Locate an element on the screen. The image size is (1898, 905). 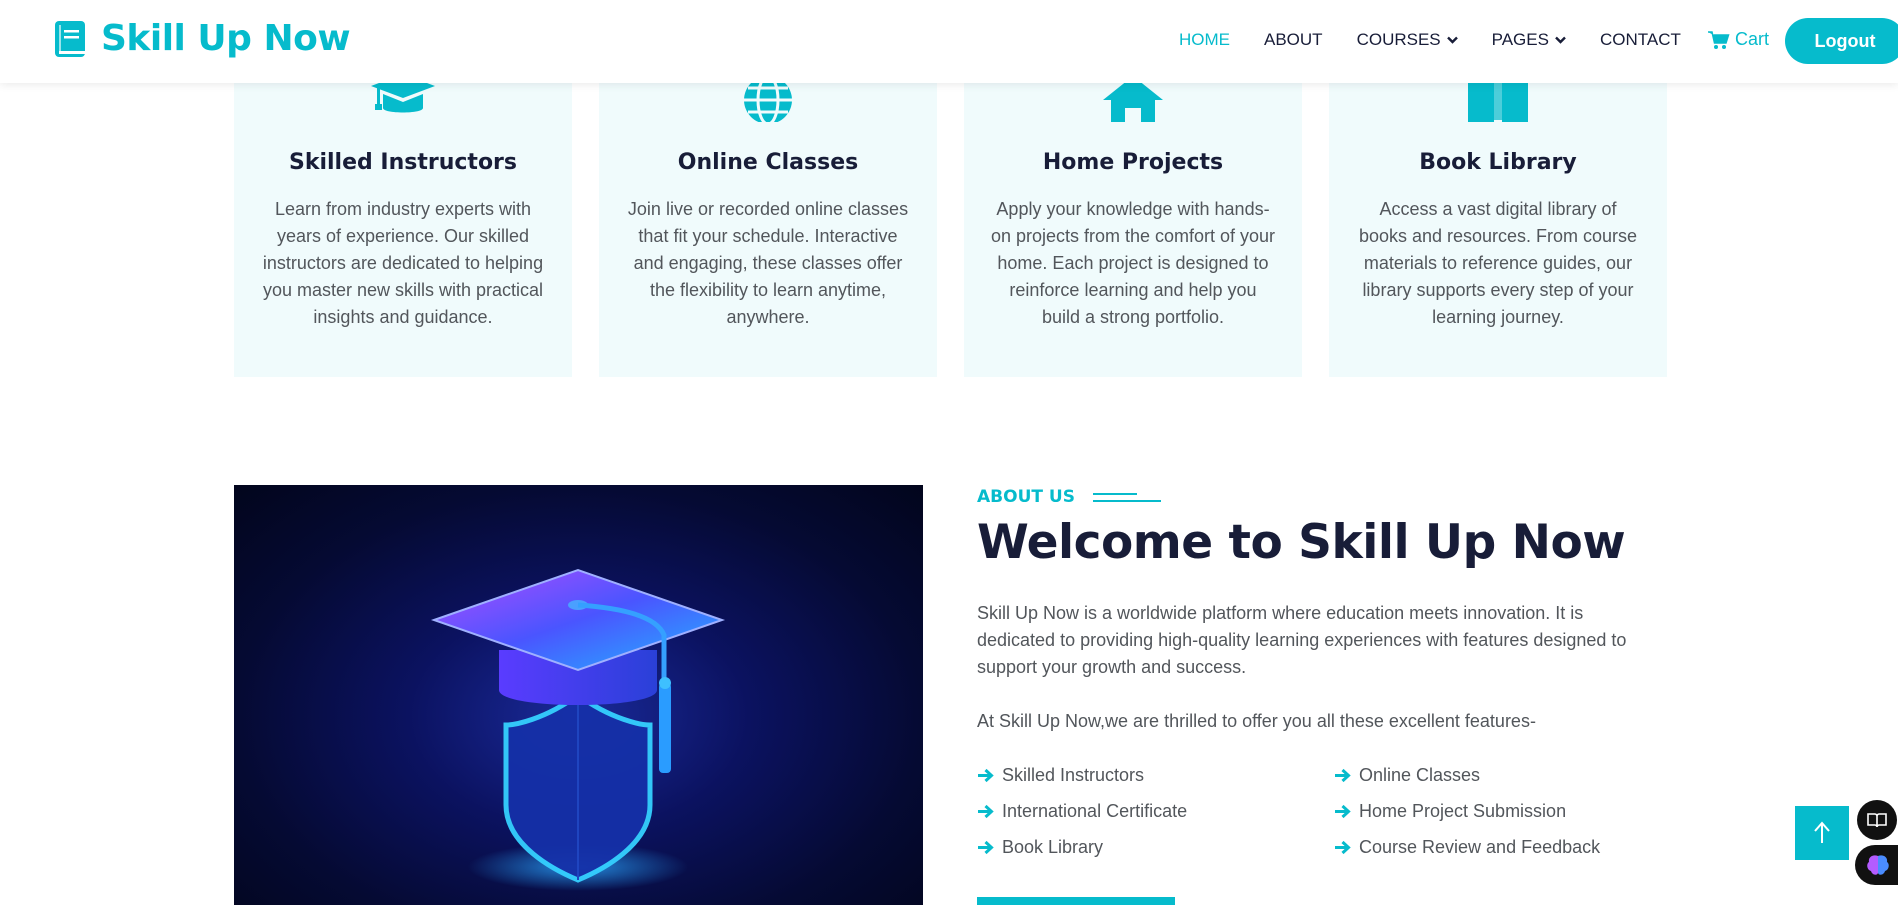
service-title: Online Classes is located at coordinates (768, 162).